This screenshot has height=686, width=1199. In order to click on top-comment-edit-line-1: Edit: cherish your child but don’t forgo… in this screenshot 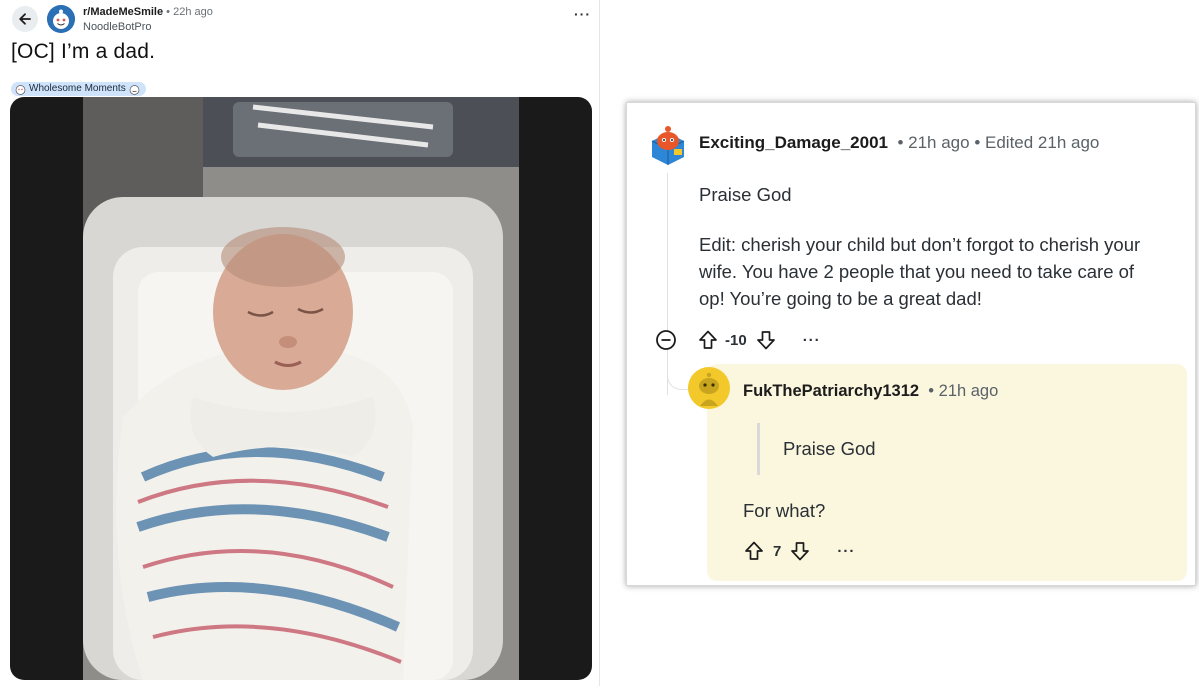, I will do `click(920, 244)`.